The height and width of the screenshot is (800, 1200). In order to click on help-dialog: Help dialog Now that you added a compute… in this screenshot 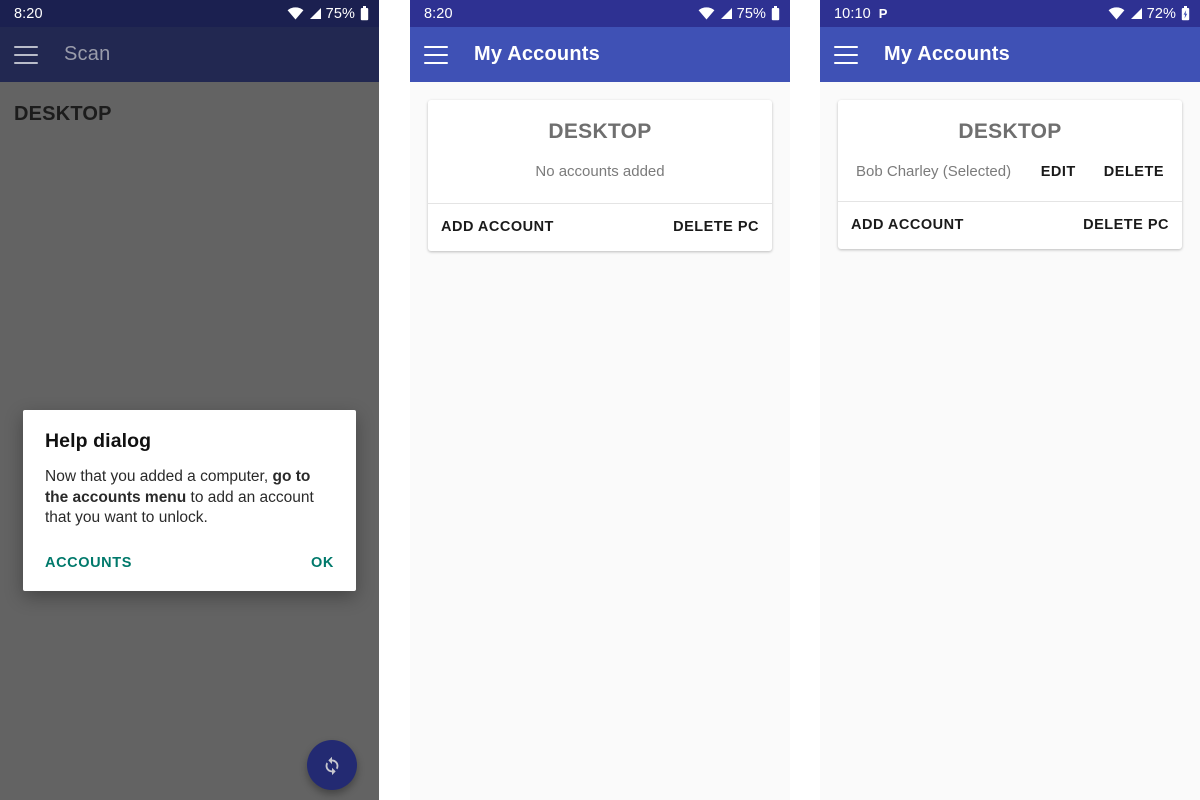, I will do `click(189, 500)`.